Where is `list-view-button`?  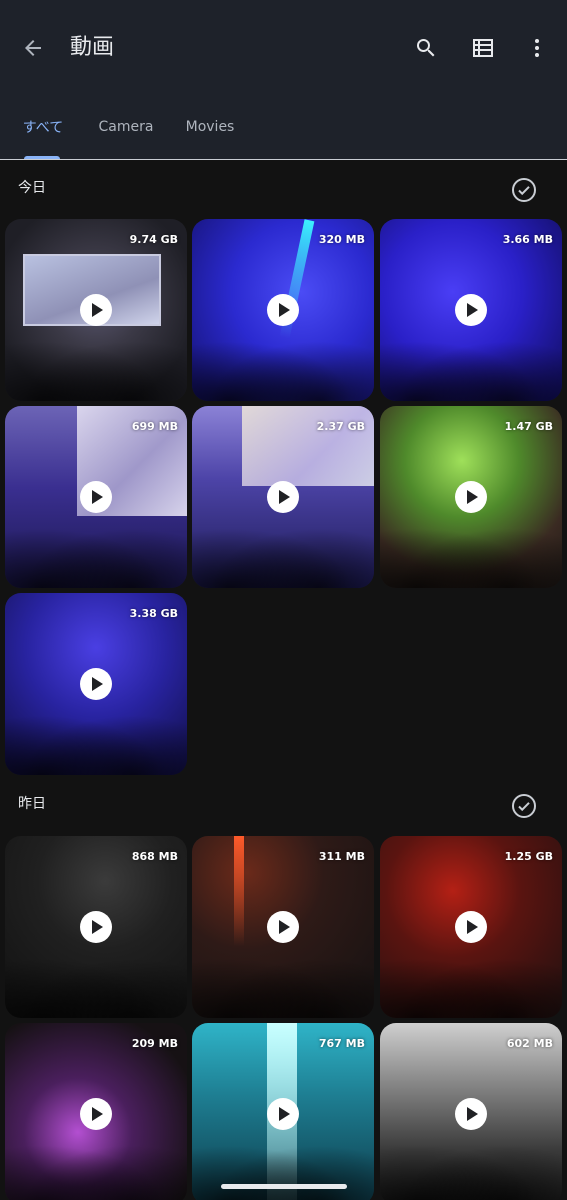
list-view-button is located at coordinates (483, 48).